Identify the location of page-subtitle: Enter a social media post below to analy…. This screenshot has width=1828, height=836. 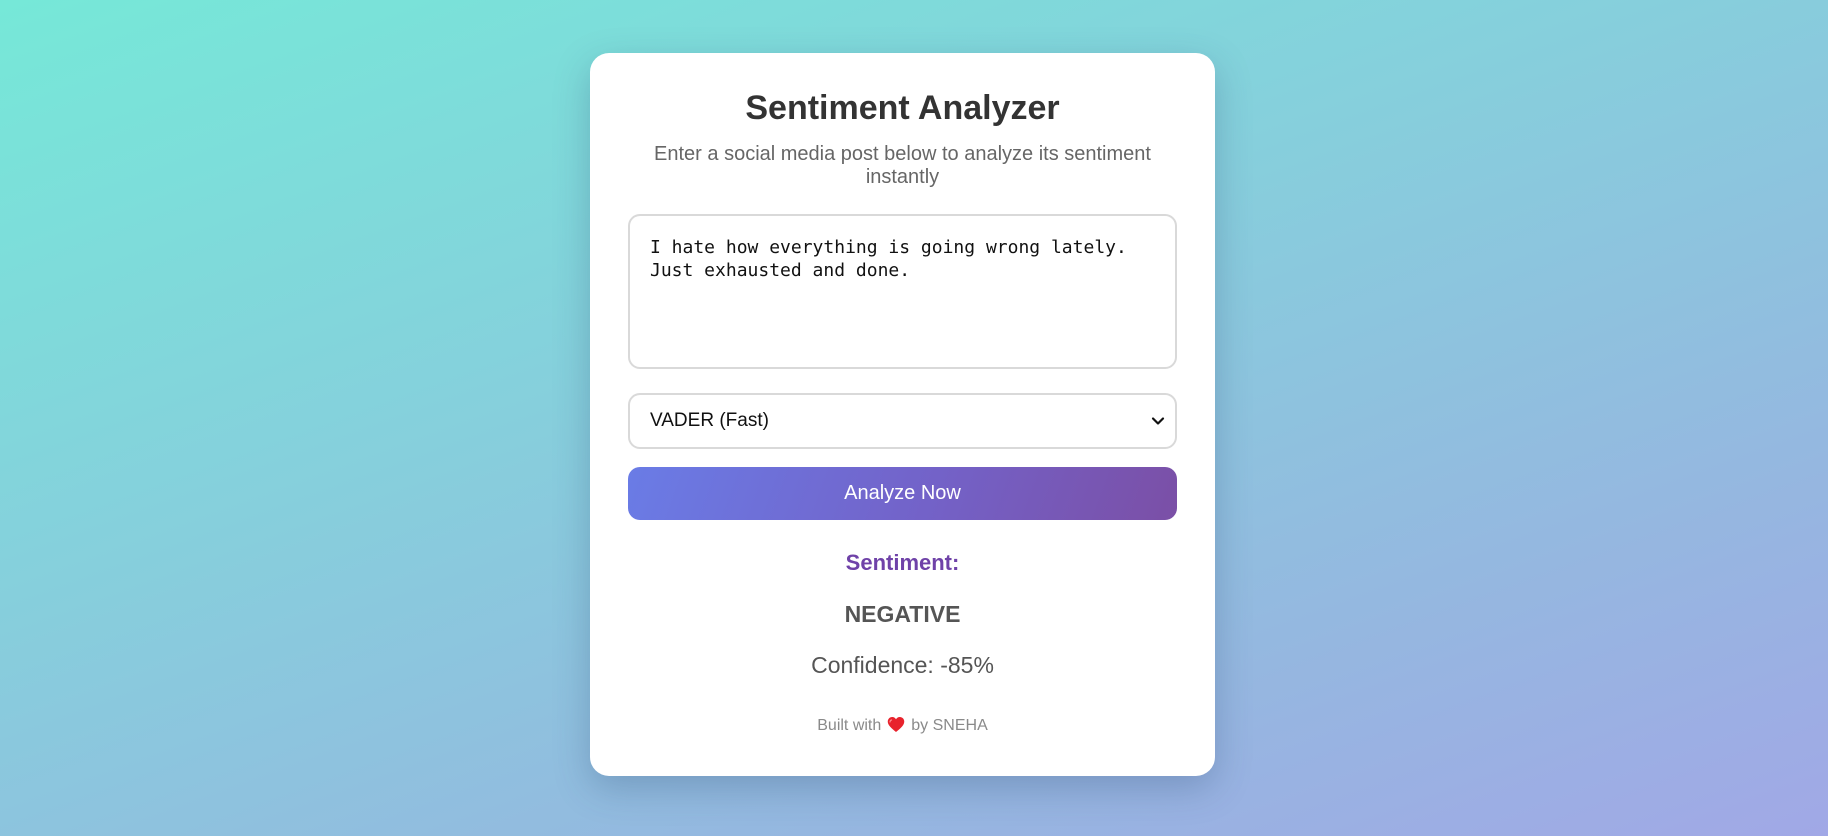
(902, 165).